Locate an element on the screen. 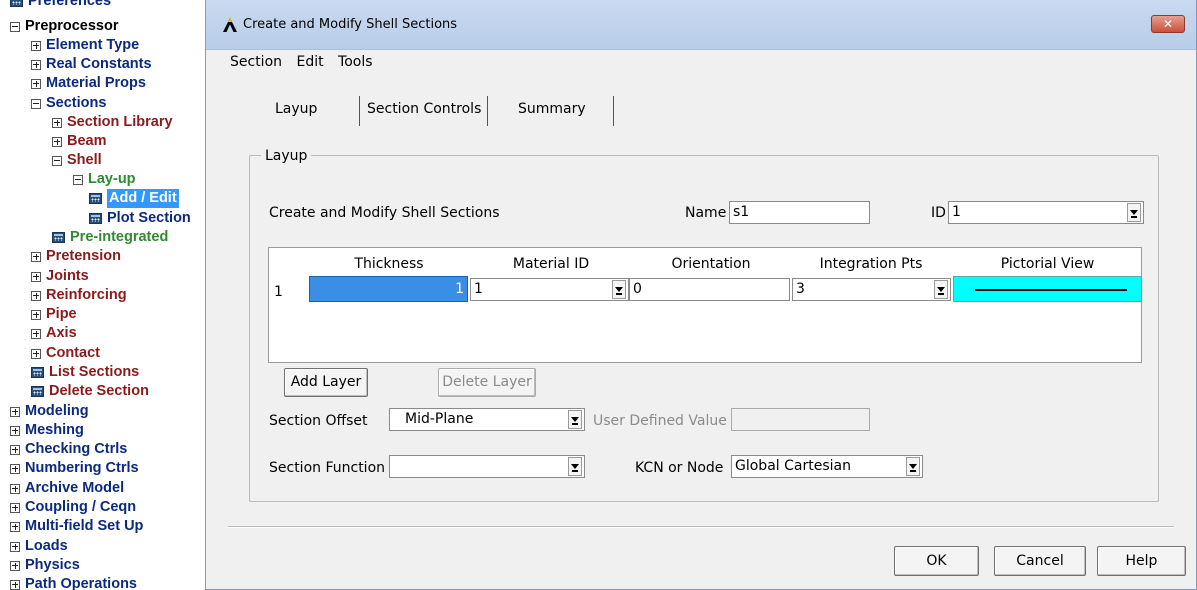  tree-item: Meshing is located at coordinates (47, 430).